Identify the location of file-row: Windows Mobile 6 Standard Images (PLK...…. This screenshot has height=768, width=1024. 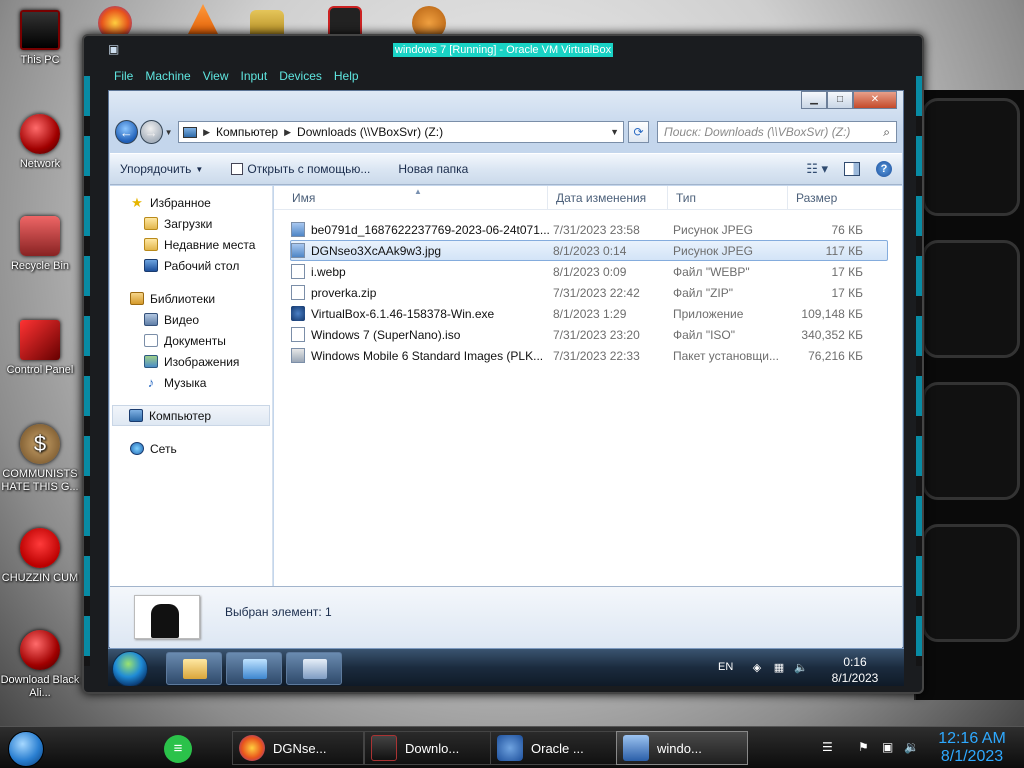
(589, 355).